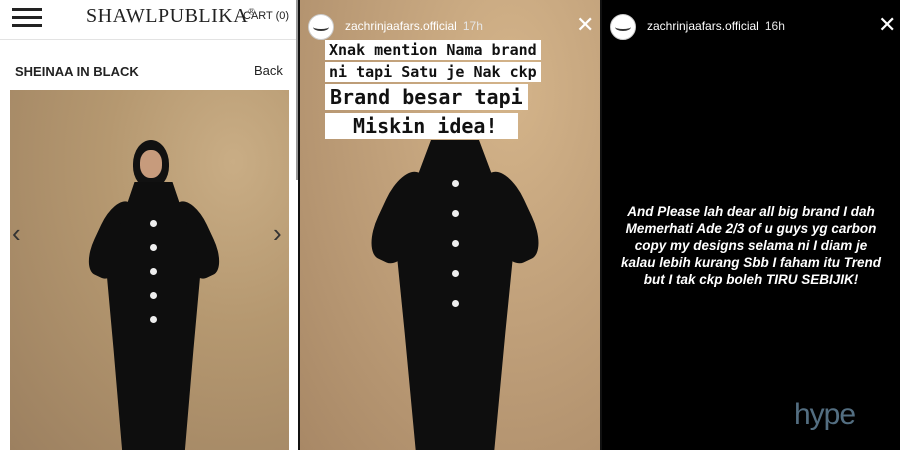 The width and height of the screenshot is (900, 450). I want to click on product-title: SHEINAA IN BLACK, so click(77, 71).